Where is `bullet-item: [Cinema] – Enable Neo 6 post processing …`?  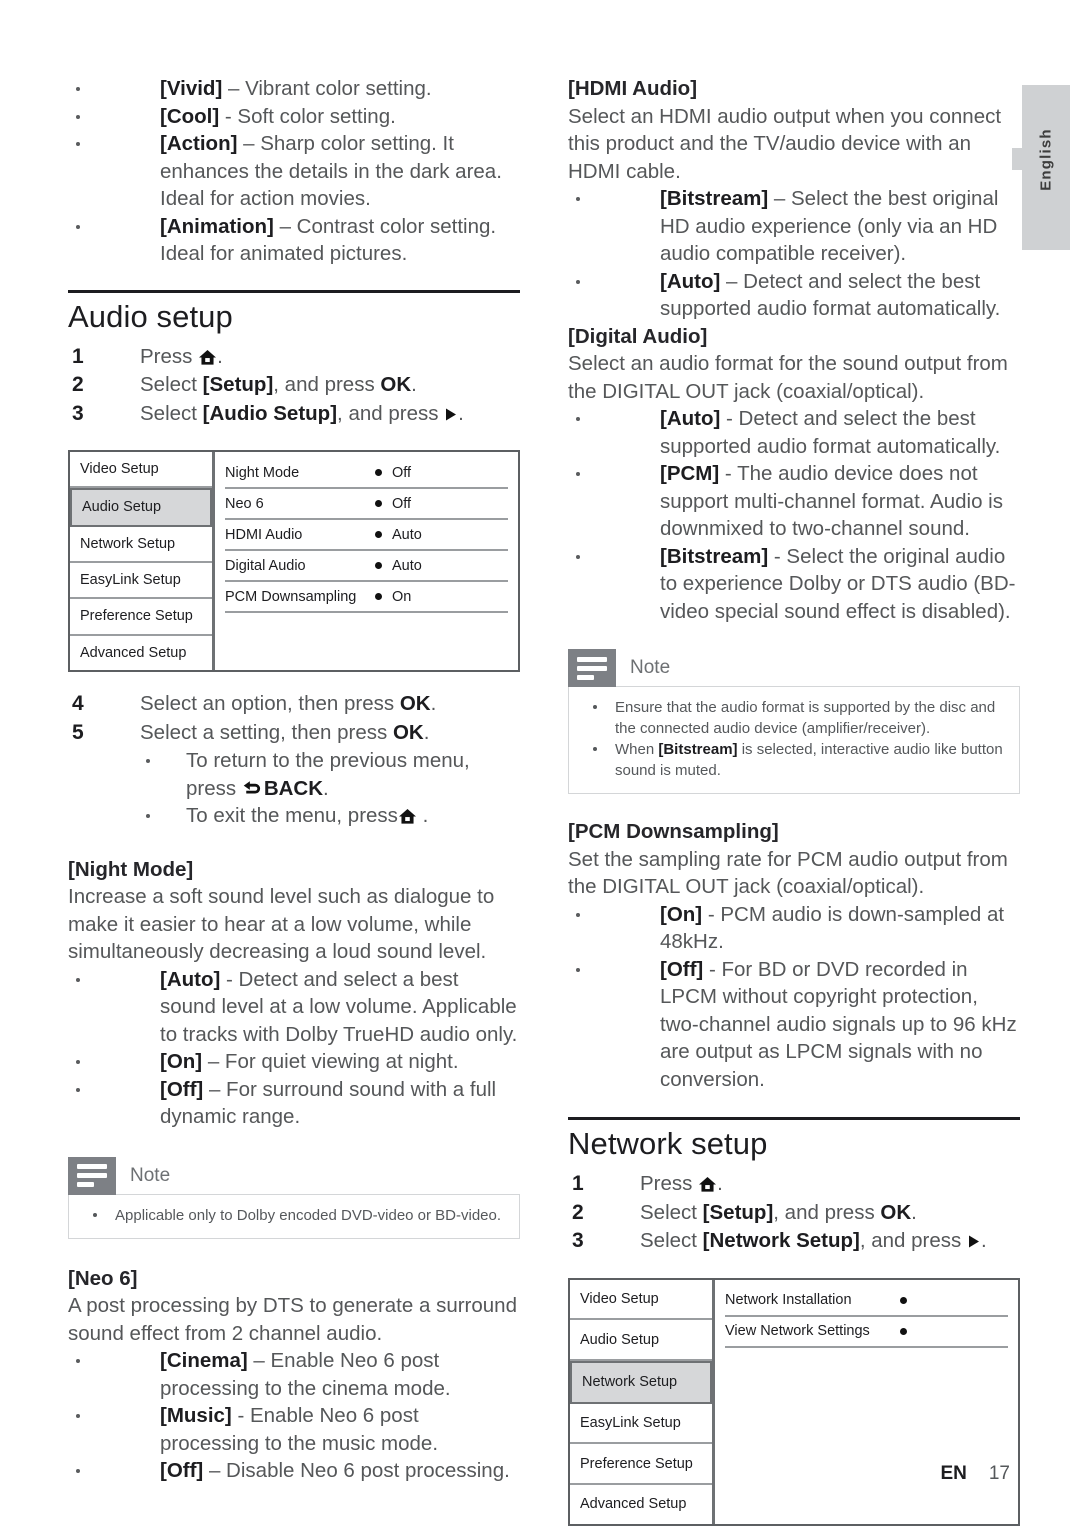 bullet-item: [Cinema] – Enable Neo 6 post processing … is located at coordinates (294, 1374).